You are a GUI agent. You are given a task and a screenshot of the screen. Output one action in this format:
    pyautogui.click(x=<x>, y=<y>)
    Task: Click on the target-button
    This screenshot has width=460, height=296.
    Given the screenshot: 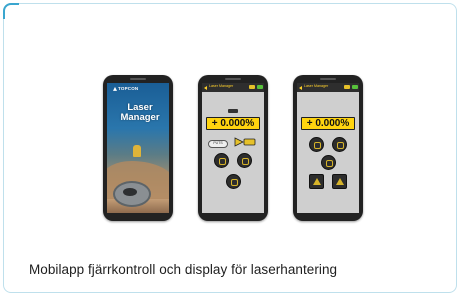 What is the action you would take?
    pyautogui.click(x=244, y=160)
    